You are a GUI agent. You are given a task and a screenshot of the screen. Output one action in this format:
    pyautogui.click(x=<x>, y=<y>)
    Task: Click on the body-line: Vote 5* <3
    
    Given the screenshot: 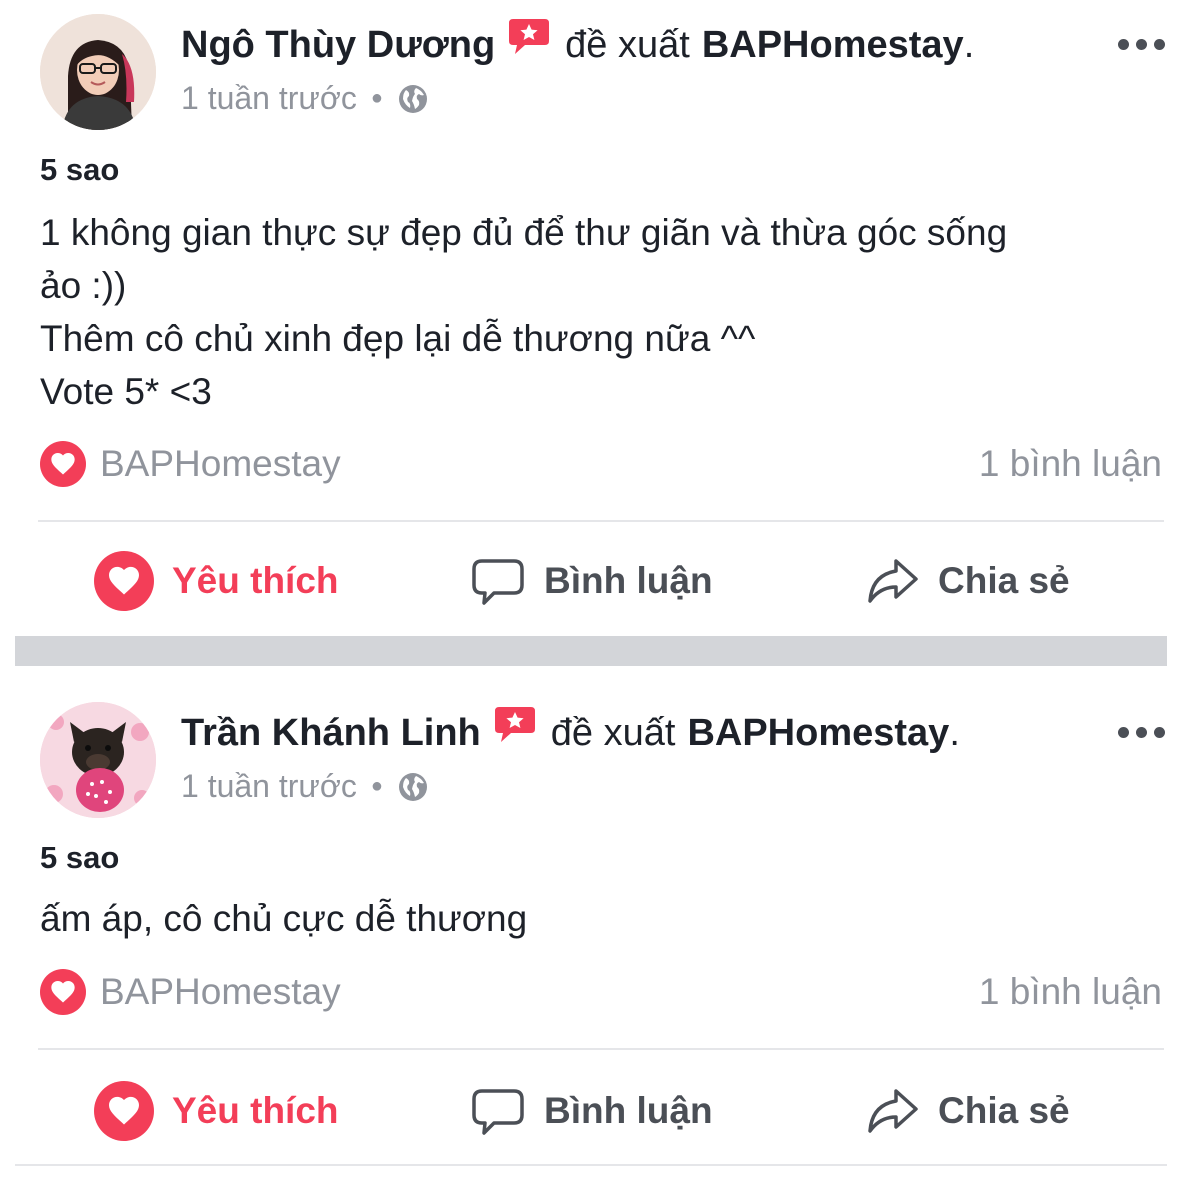 What is the action you would take?
    pyautogui.click(x=126, y=391)
    